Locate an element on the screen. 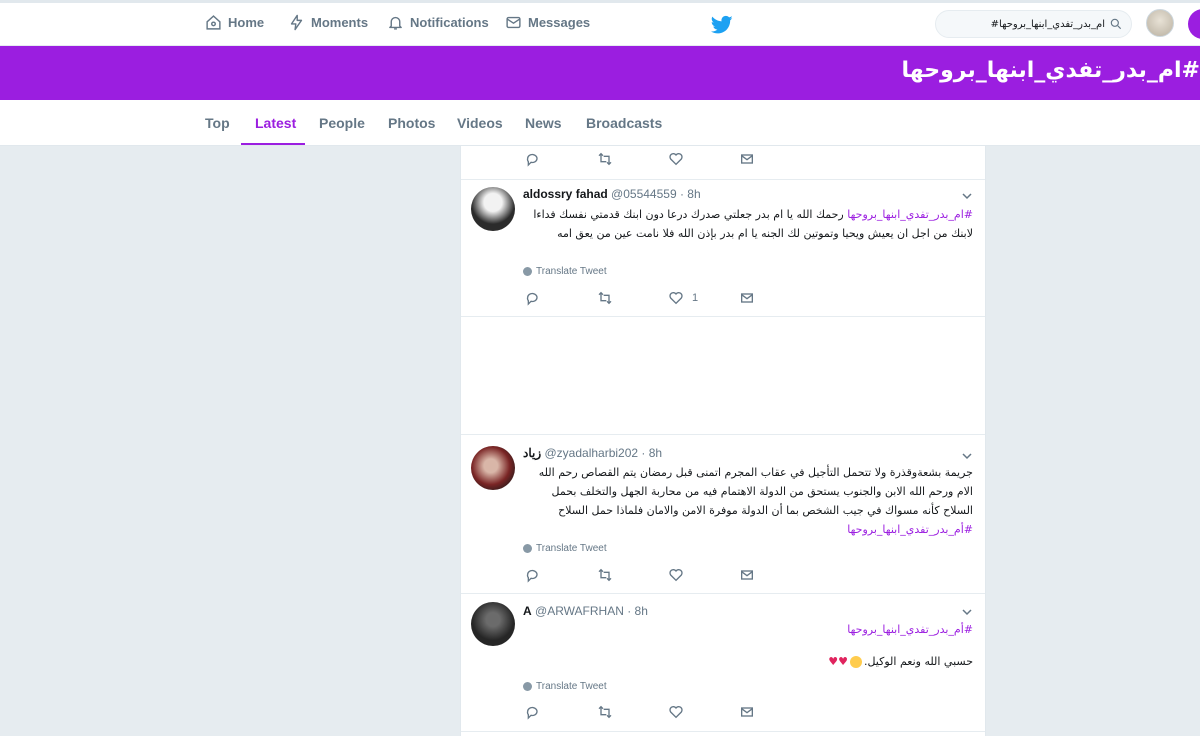  author-name: A is located at coordinates (527, 611).